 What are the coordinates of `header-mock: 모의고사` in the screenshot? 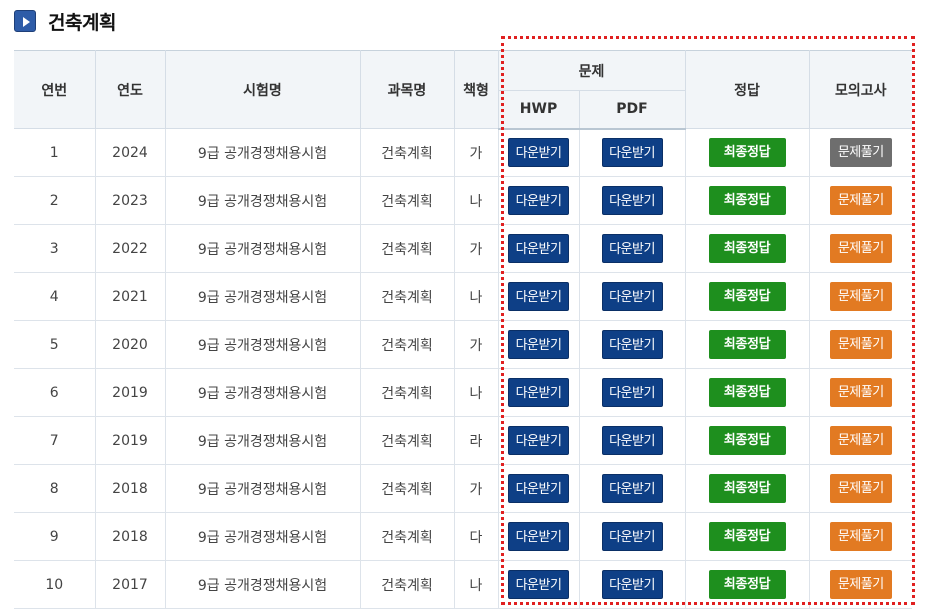 It's located at (860, 89).